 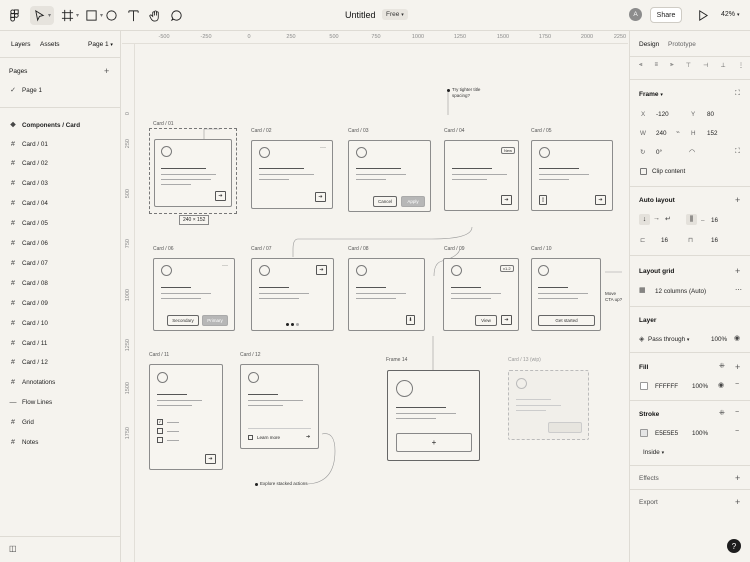 What do you see at coordinates (741, 66) in the screenshot?
I see `distribute-icon: ⋮` at bounding box center [741, 66].